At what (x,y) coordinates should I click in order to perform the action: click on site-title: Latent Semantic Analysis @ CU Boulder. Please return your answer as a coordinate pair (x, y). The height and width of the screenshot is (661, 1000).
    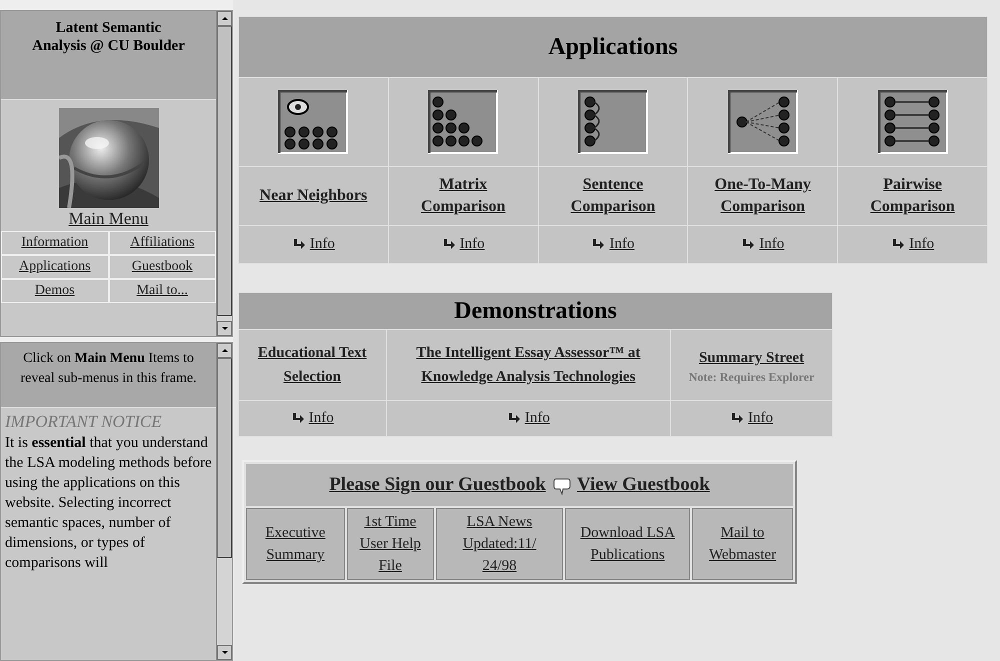
    Looking at the image, I should click on (108, 55).